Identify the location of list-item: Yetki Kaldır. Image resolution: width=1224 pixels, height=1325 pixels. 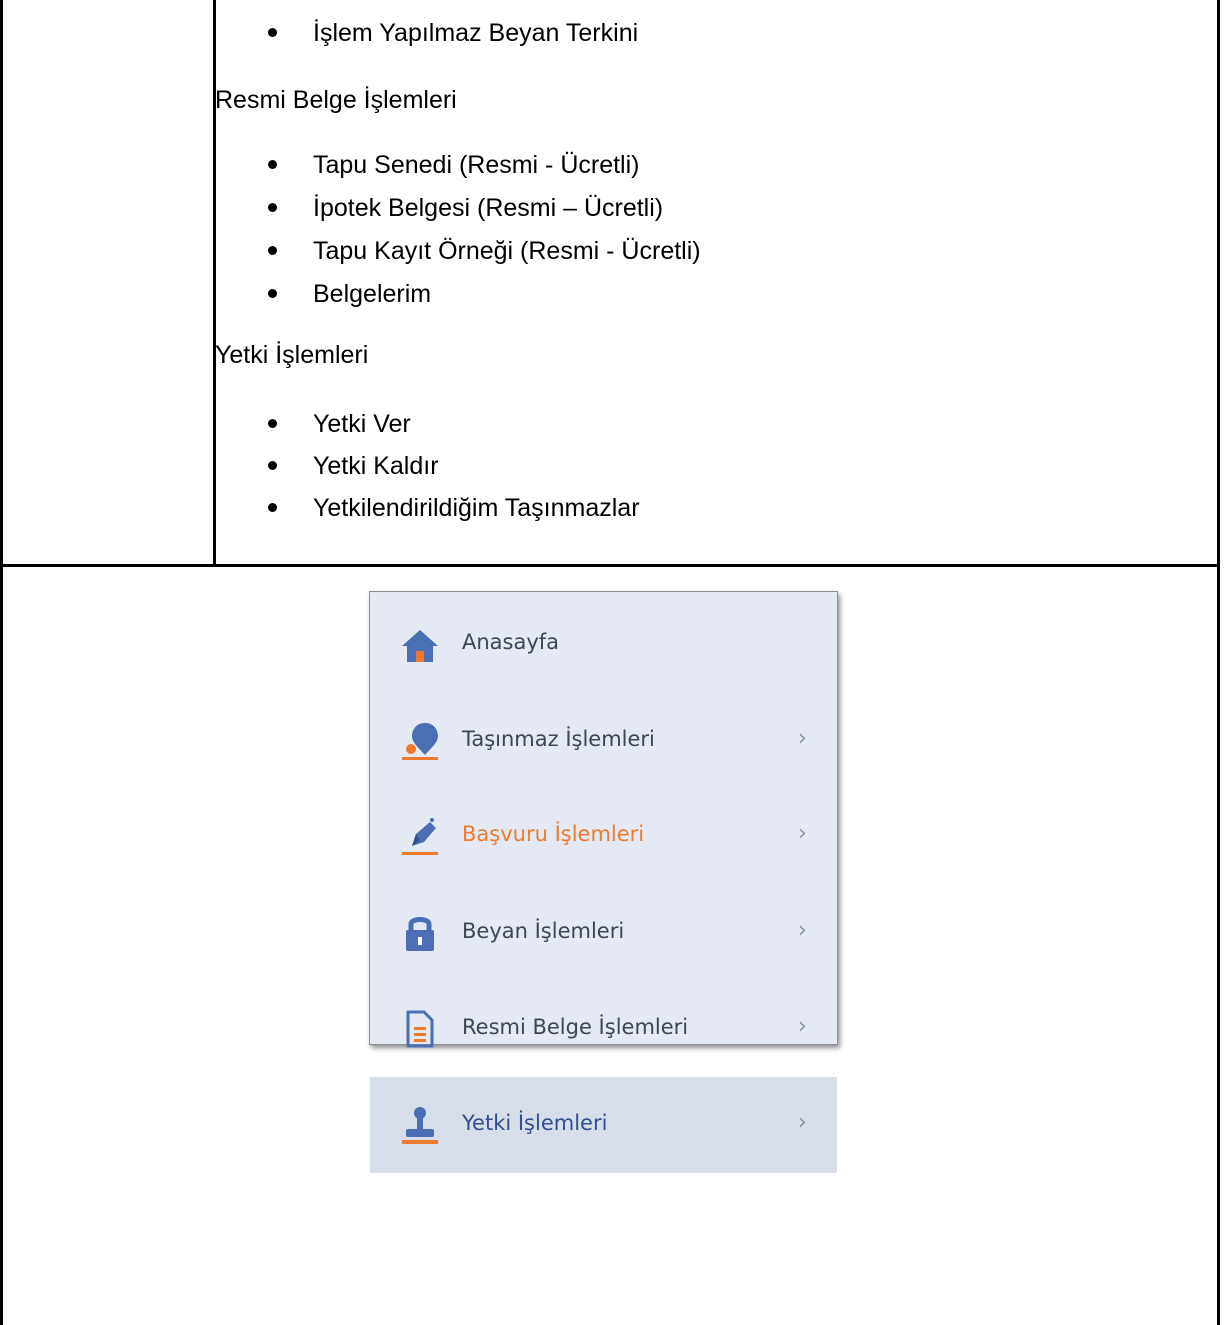
(376, 466).